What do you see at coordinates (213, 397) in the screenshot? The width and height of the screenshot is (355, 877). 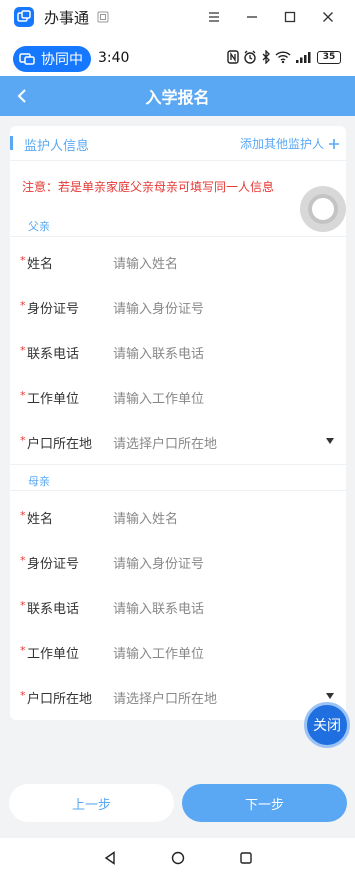 I see `father-employer-input: 请输入工作单位` at bounding box center [213, 397].